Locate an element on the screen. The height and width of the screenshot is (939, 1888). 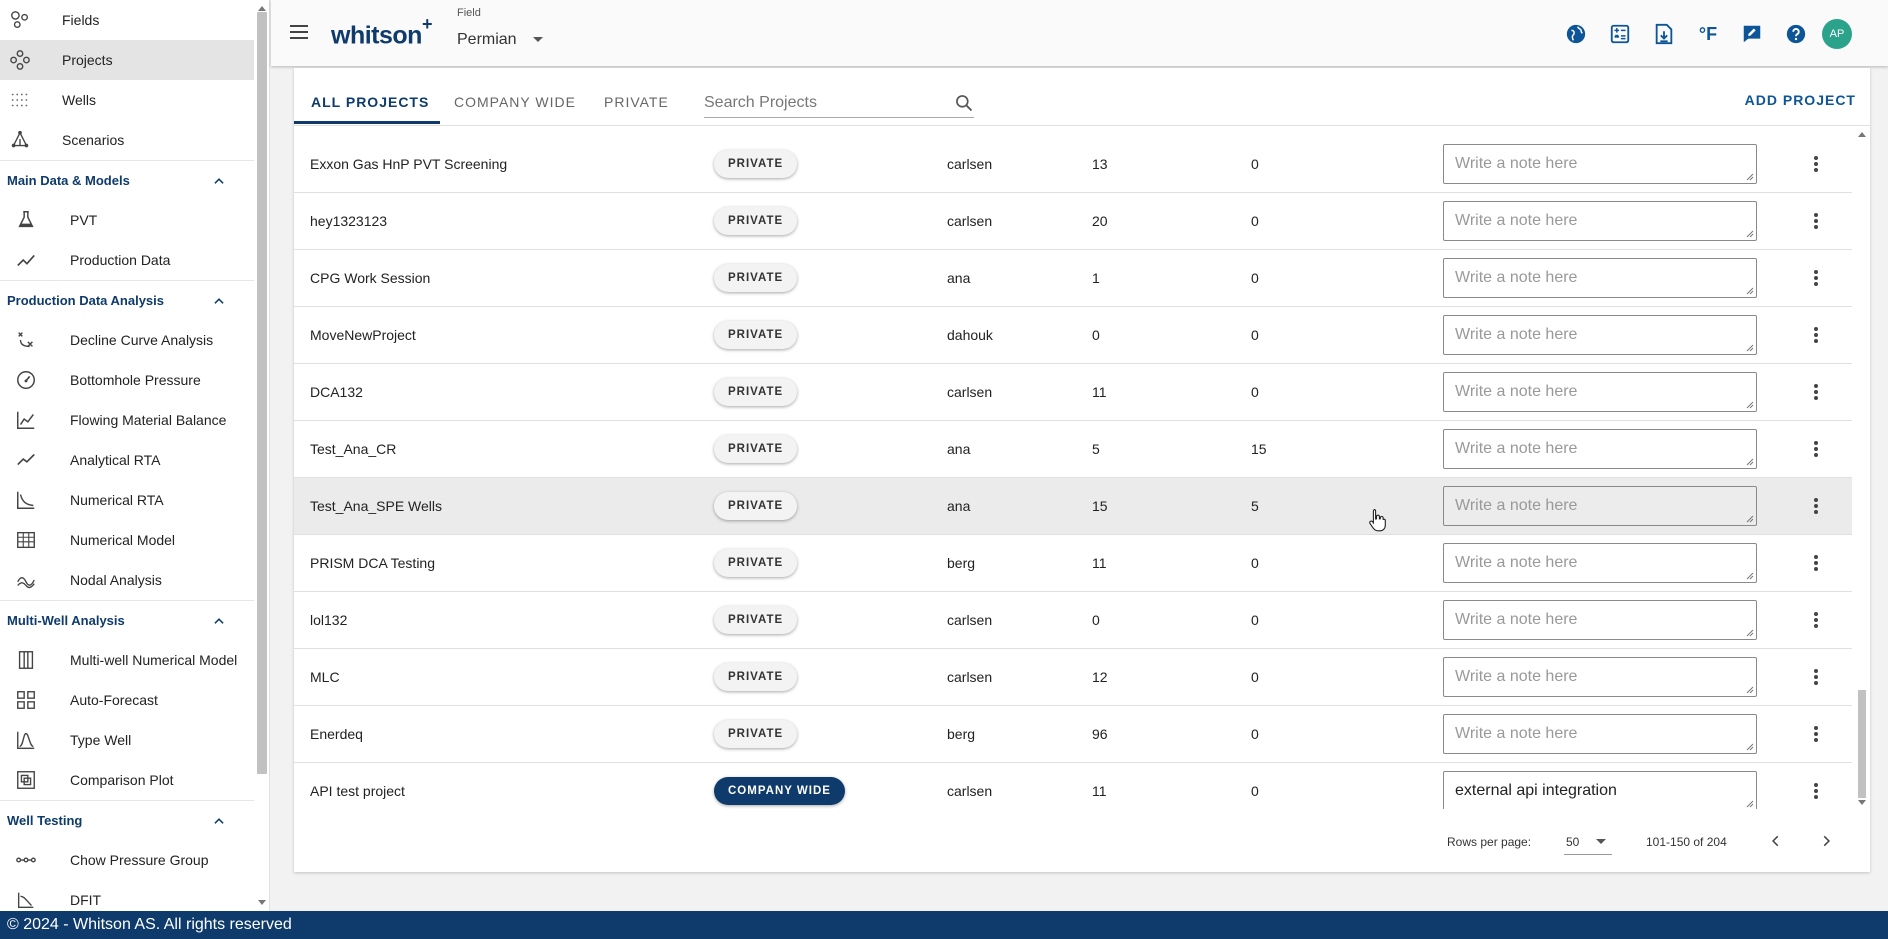
globe-icon is located at coordinates (1576, 34).